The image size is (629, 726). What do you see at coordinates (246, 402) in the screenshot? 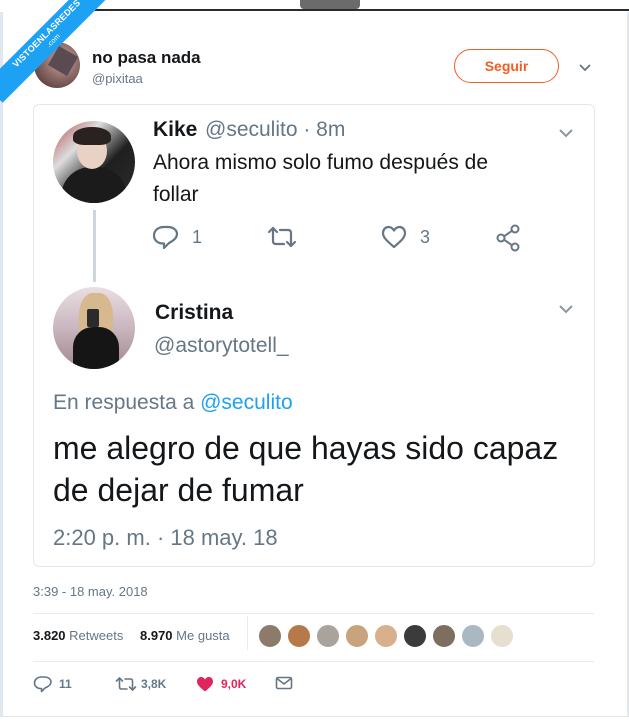
I see `reply-context-mention: @seculito` at bounding box center [246, 402].